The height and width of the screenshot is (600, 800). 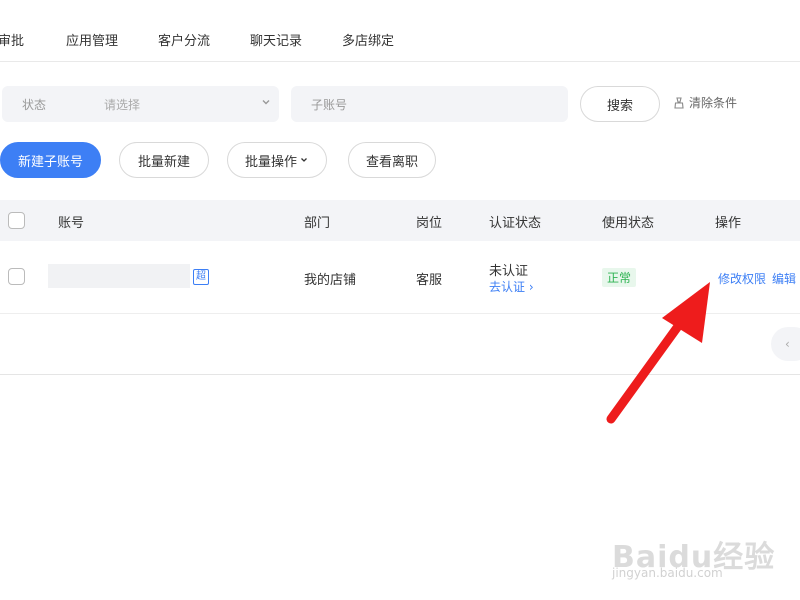 I want to click on header-account: 账号, so click(x=71, y=223).